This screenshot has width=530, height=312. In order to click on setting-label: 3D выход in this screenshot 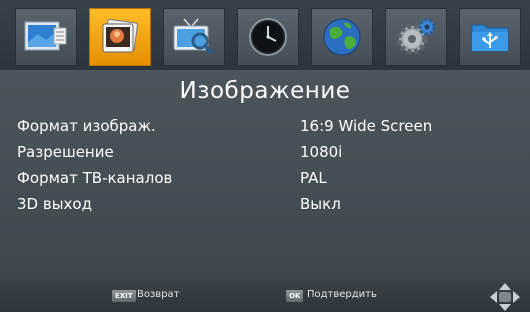, I will do `click(54, 204)`.